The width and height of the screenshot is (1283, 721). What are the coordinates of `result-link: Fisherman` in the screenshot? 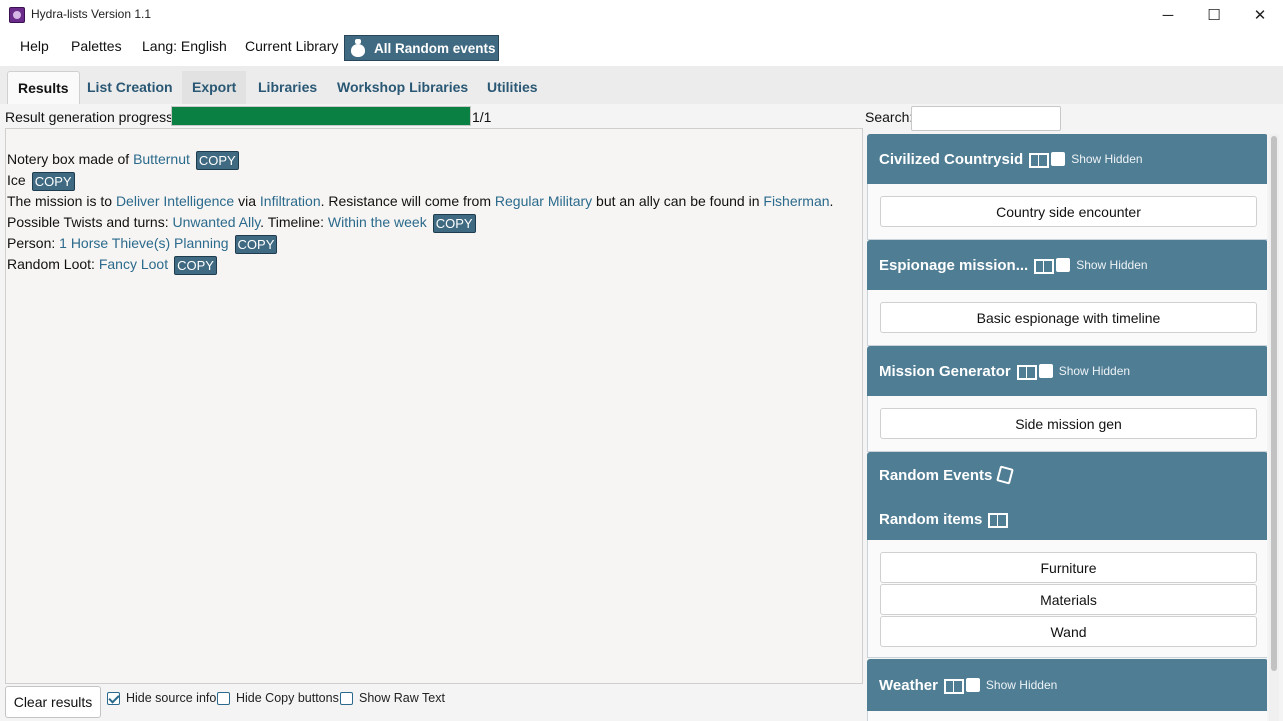 It's located at (796, 201).